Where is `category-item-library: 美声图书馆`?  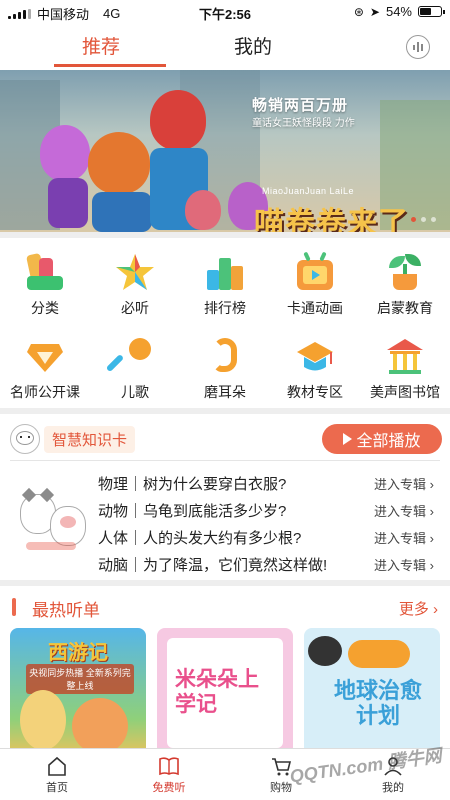 category-item-library: 美声图书馆 is located at coordinates (405, 369).